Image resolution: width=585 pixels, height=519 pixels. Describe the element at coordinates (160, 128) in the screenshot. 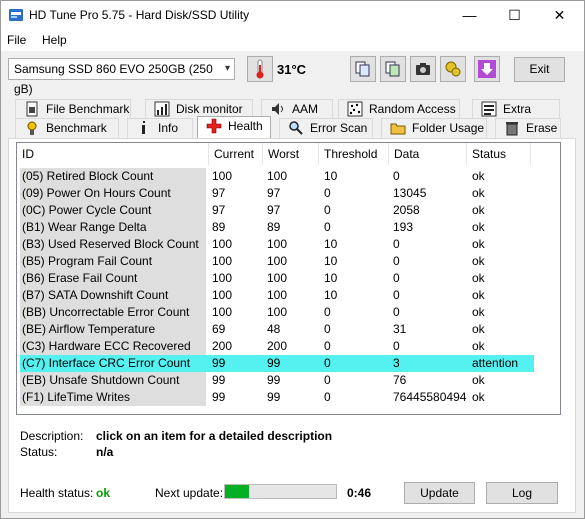

I see `tab-info: Info` at that location.